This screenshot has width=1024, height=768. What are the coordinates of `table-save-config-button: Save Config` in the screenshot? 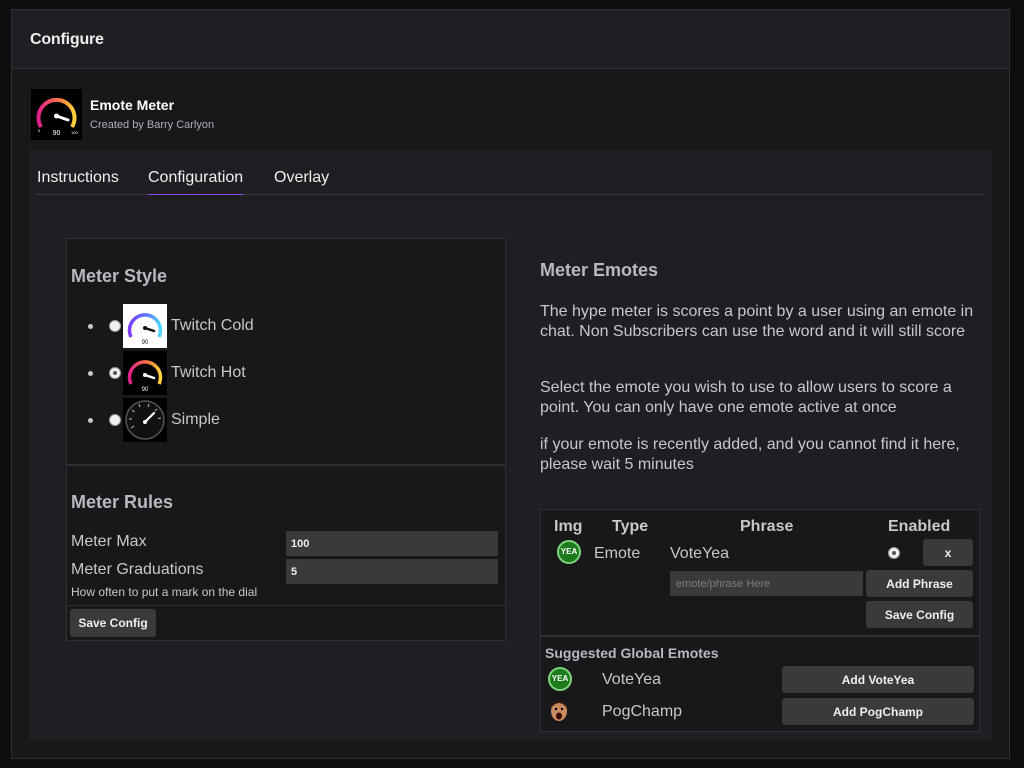 It's located at (919, 614).